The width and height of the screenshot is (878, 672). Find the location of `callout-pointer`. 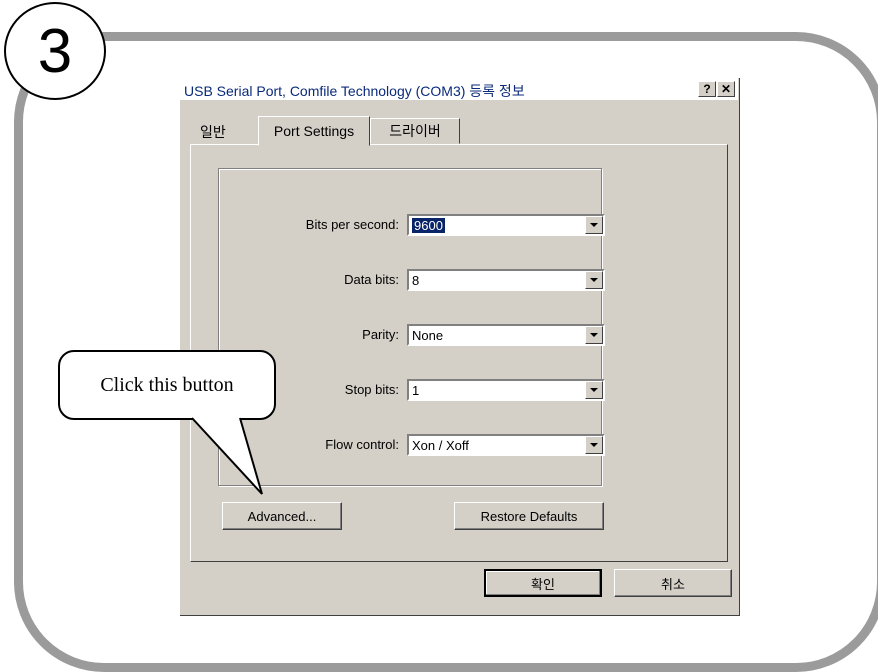

callout-pointer is located at coordinates (227, 456).